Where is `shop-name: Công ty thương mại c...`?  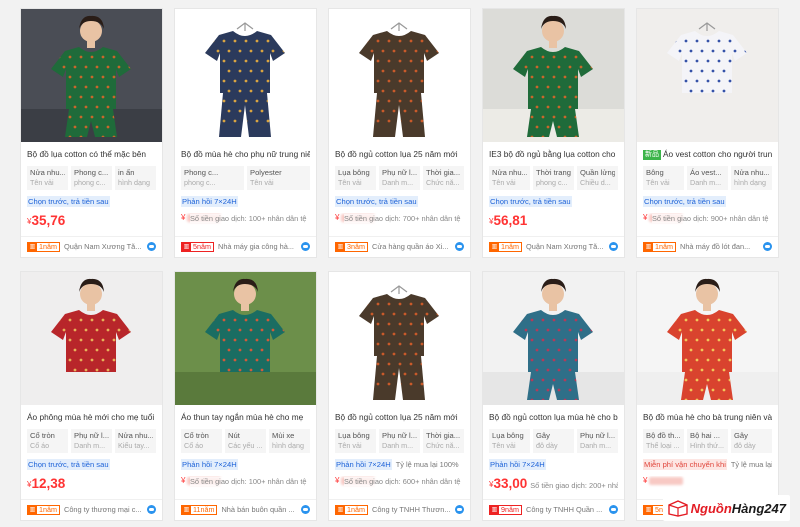 shop-name: Công ty thương mại c... is located at coordinates (104, 509).